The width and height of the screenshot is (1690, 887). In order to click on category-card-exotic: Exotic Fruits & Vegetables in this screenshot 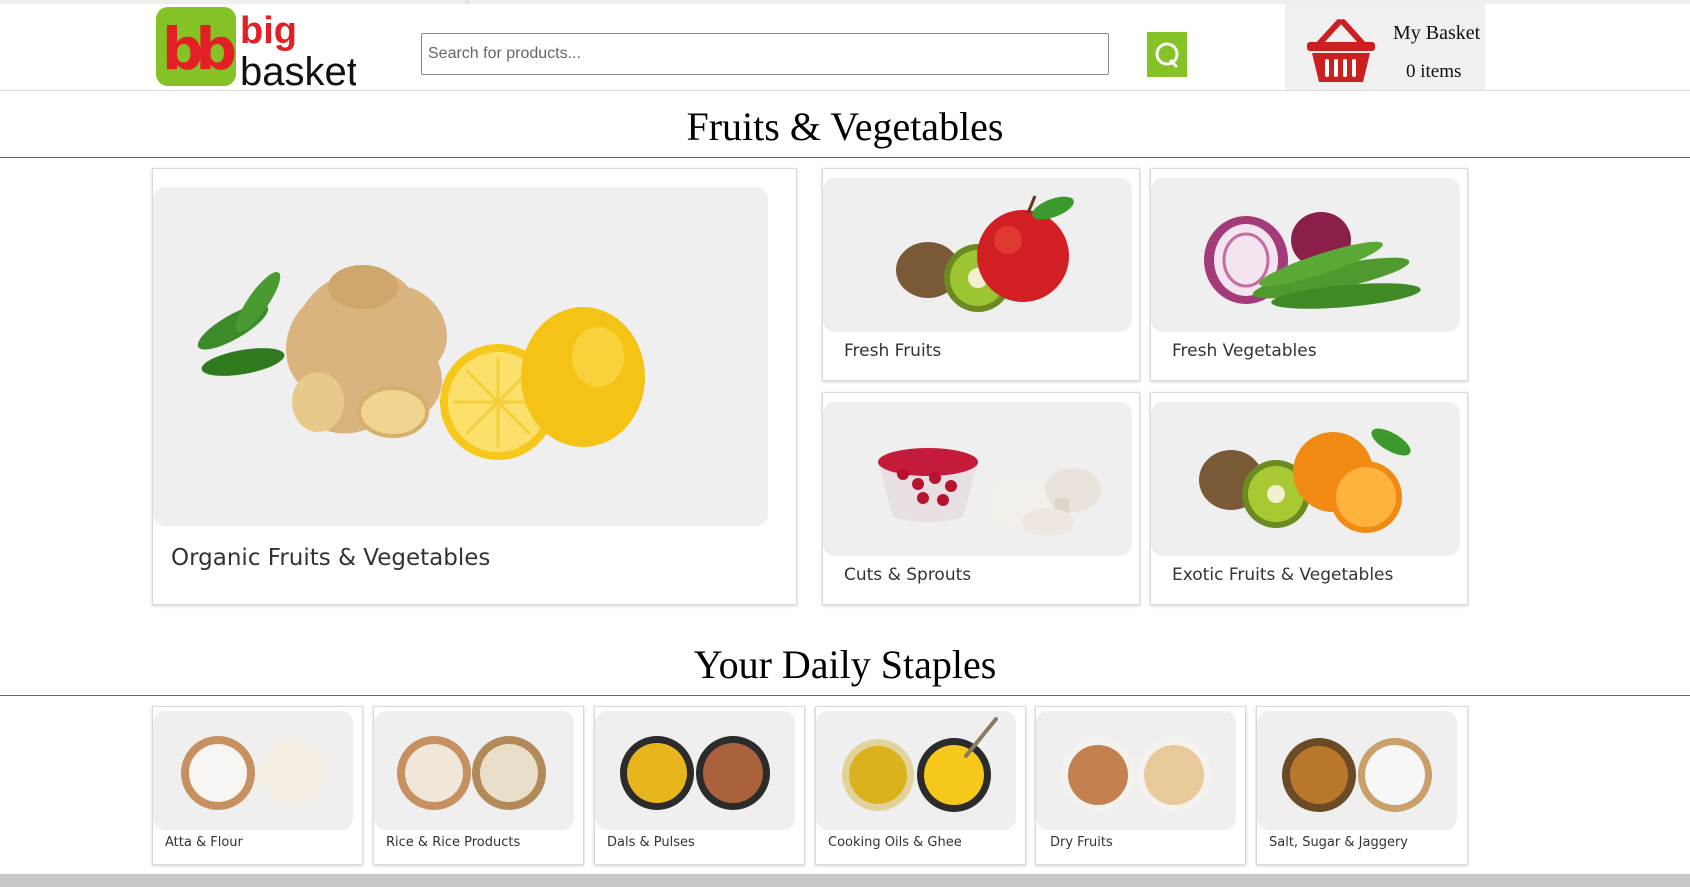, I will do `click(1309, 498)`.